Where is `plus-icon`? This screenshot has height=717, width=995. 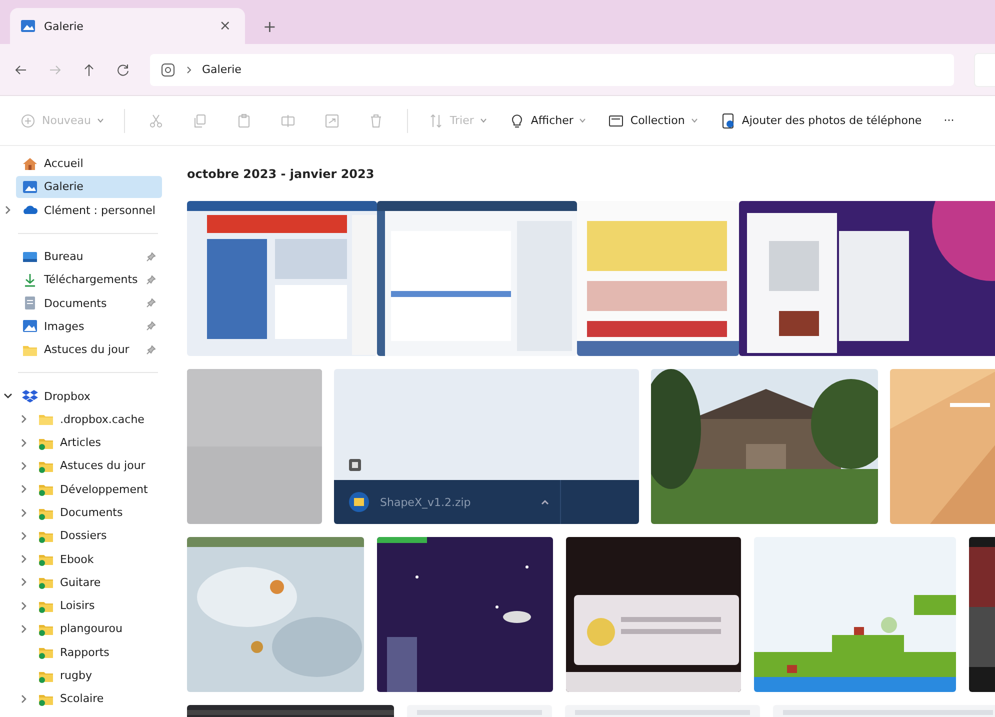 plus-icon is located at coordinates (28, 120).